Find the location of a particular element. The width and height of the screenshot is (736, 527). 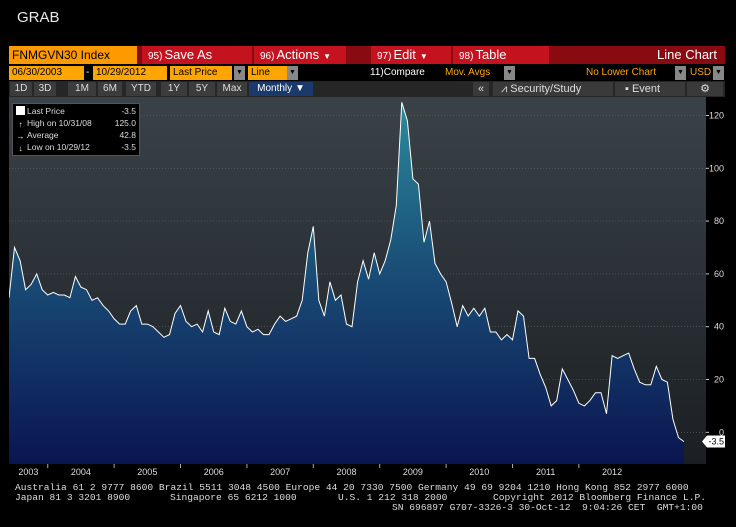

save-as-label: Save As is located at coordinates (188, 54).